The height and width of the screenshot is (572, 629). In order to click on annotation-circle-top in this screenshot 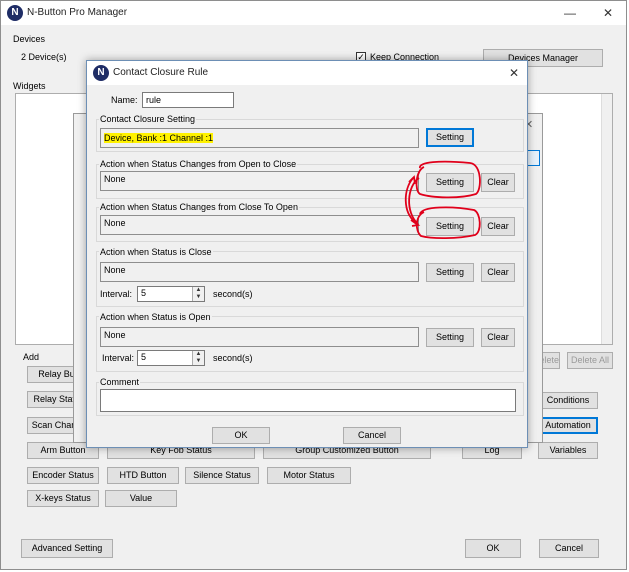, I will do `click(448, 179)`.